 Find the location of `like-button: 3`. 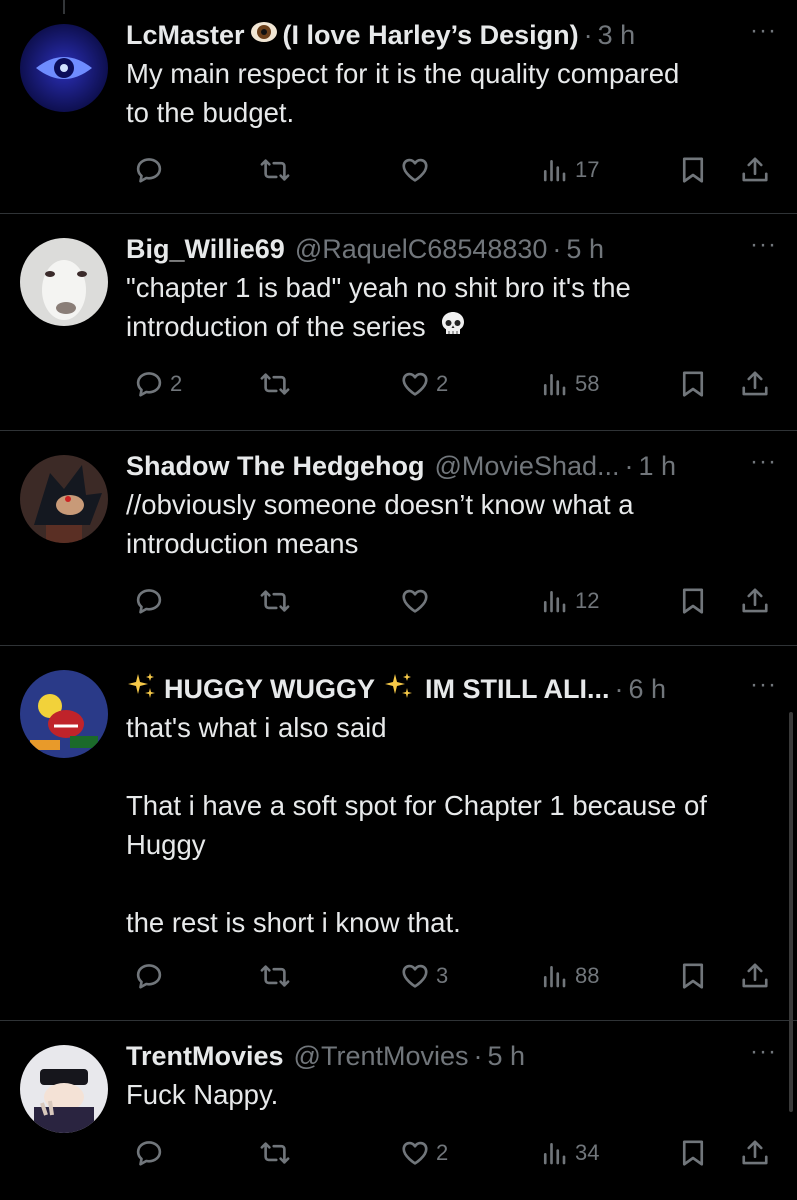

like-button: 3 is located at coordinates (424, 976).